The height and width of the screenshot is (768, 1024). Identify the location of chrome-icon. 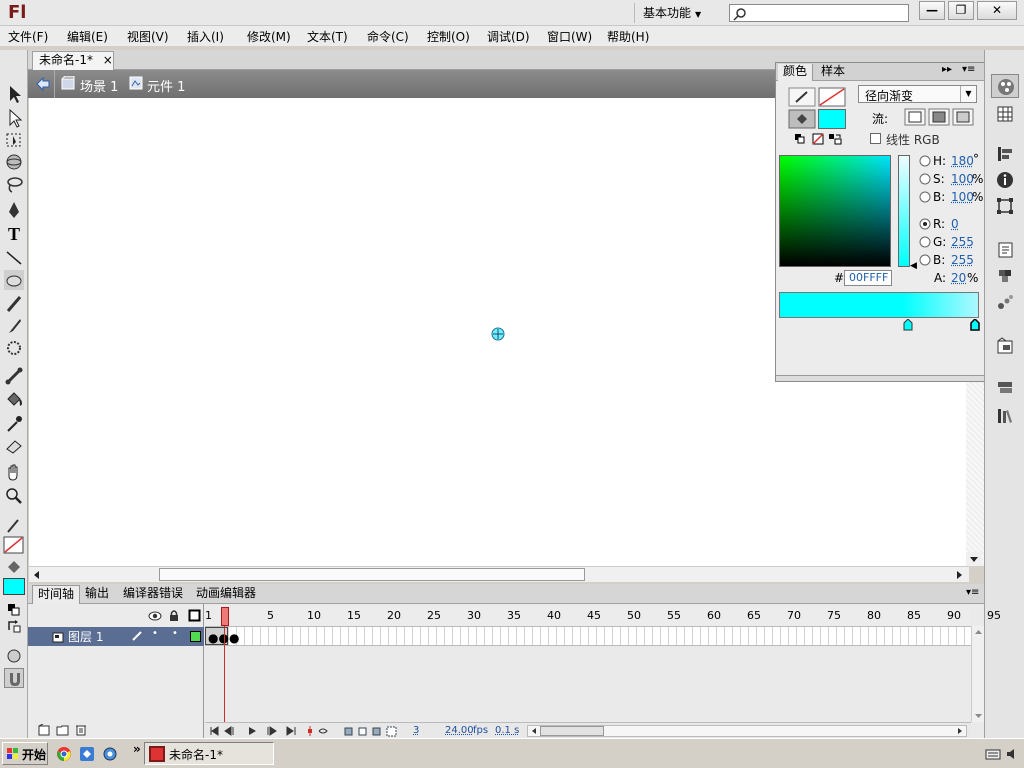
(64, 754).